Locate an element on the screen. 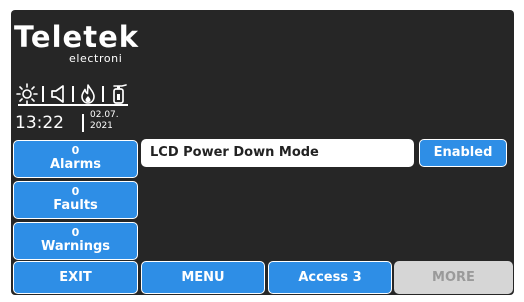 This screenshot has height=302, width=524. access-level-button: Access 3 is located at coordinates (330, 277).